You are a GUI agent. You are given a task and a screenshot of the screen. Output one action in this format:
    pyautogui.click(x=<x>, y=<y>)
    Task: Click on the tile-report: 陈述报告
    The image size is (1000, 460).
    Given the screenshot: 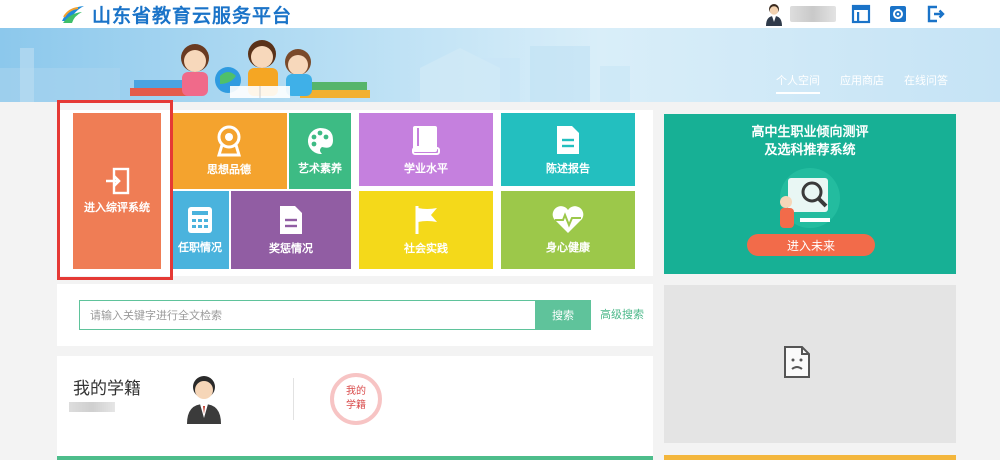 What is the action you would take?
    pyautogui.click(x=568, y=149)
    